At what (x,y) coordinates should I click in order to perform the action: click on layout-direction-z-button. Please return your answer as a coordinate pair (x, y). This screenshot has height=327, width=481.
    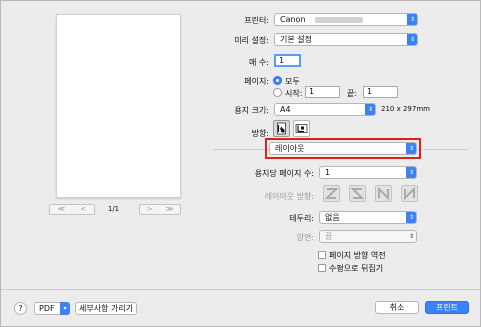
    Looking at the image, I should click on (331, 193).